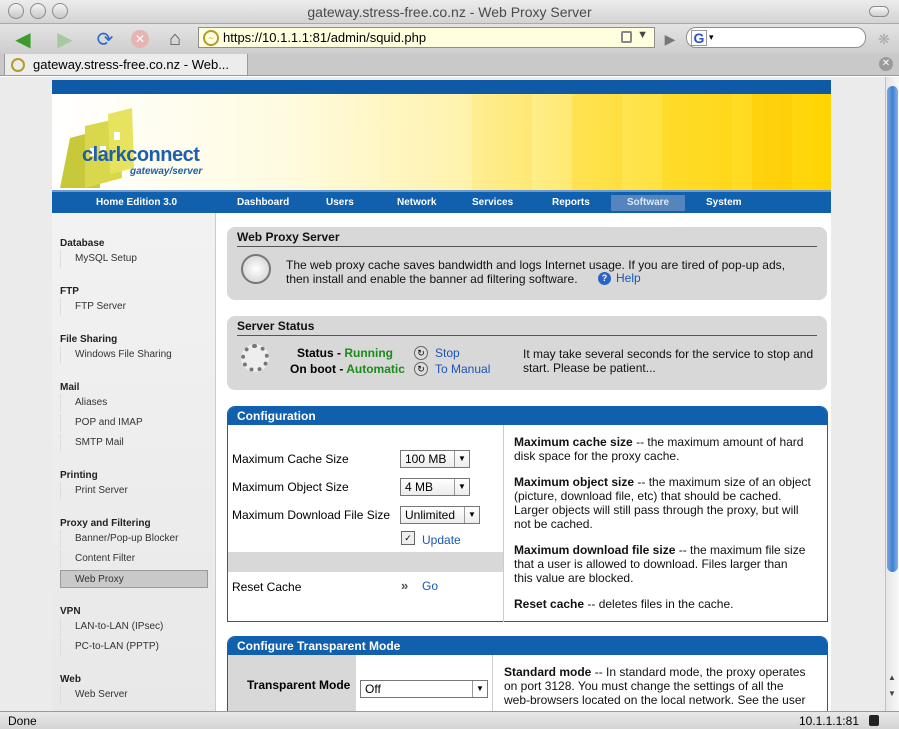 The height and width of the screenshot is (729, 899). What do you see at coordinates (23, 39) in the screenshot?
I see `back-icon: ◀` at bounding box center [23, 39].